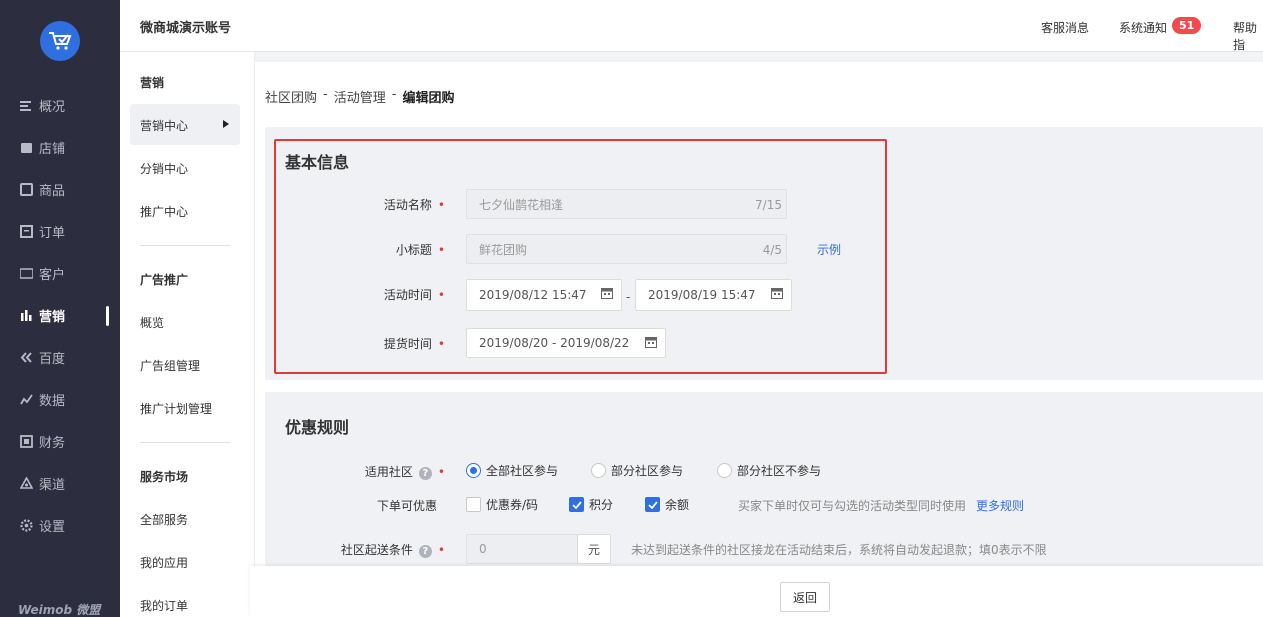 The image size is (1263, 617). I want to click on nav-label: 渠道, so click(52, 485).